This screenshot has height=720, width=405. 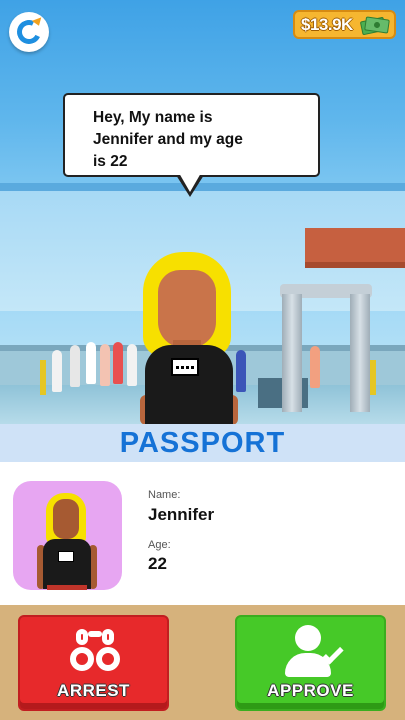 I want to click on orange-ceiling-beam, so click(x=355, y=248).